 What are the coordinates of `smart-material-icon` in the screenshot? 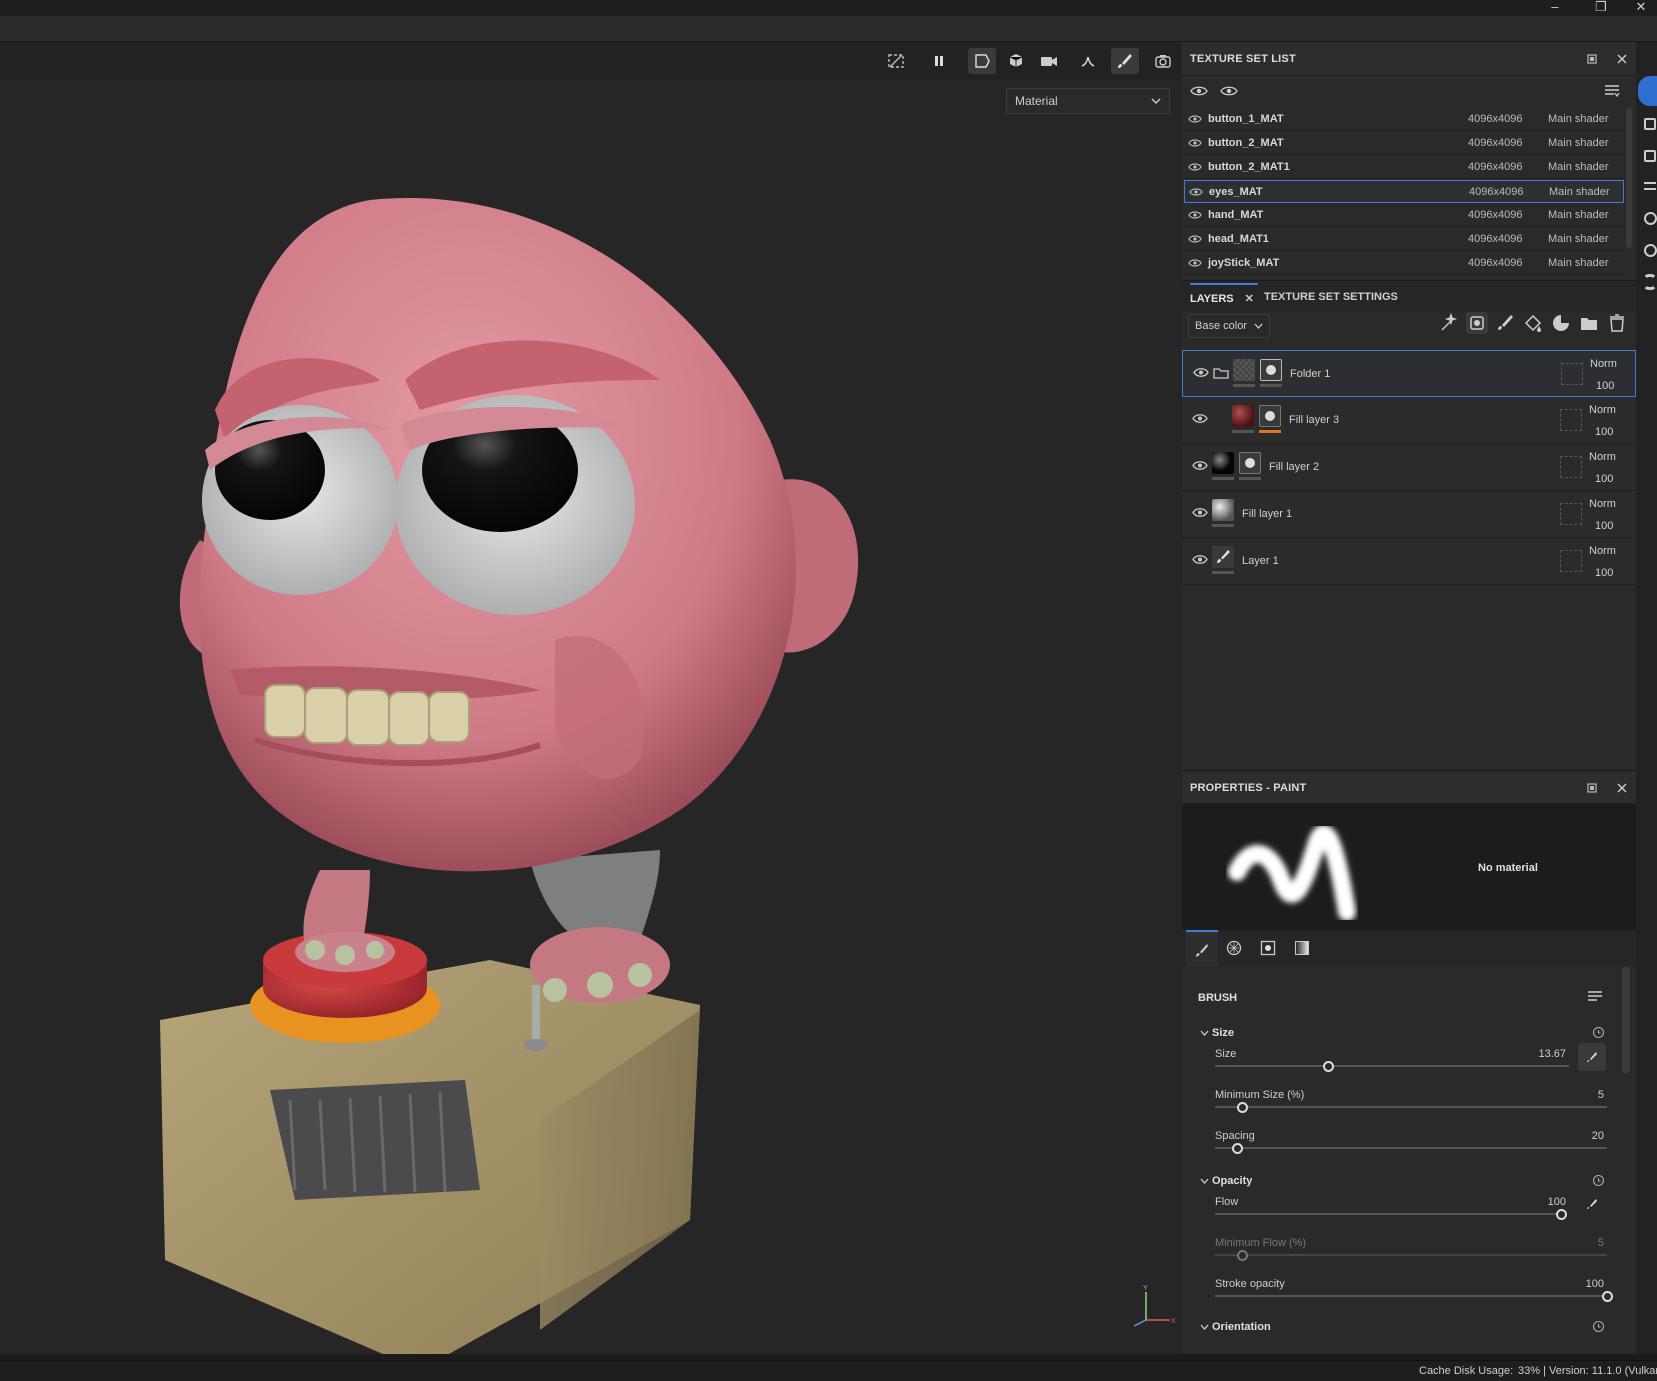 It's located at (1561, 323).